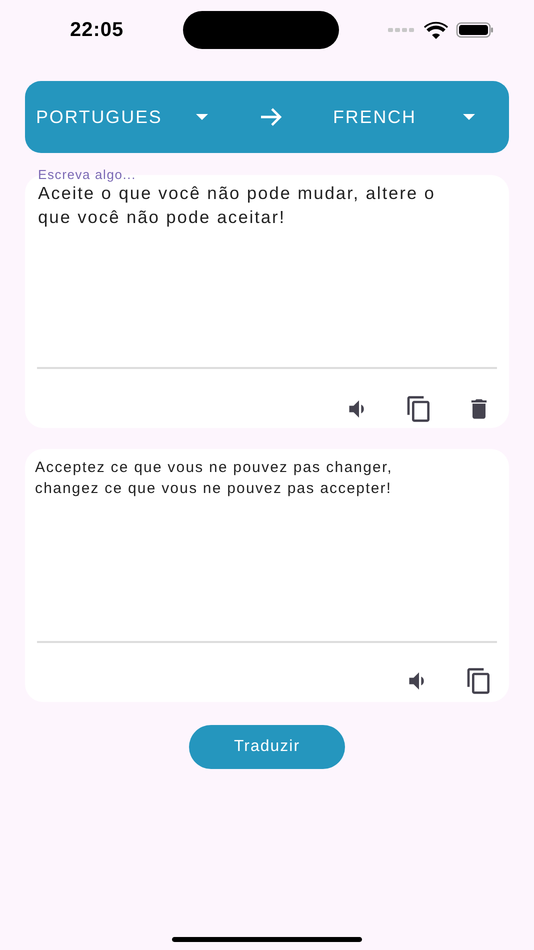  Describe the element at coordinates (254, 205) in the screenshot. I see `input-field: Aceite o que você não pode mudar, altere o que você não pode aceitar!` at that location.